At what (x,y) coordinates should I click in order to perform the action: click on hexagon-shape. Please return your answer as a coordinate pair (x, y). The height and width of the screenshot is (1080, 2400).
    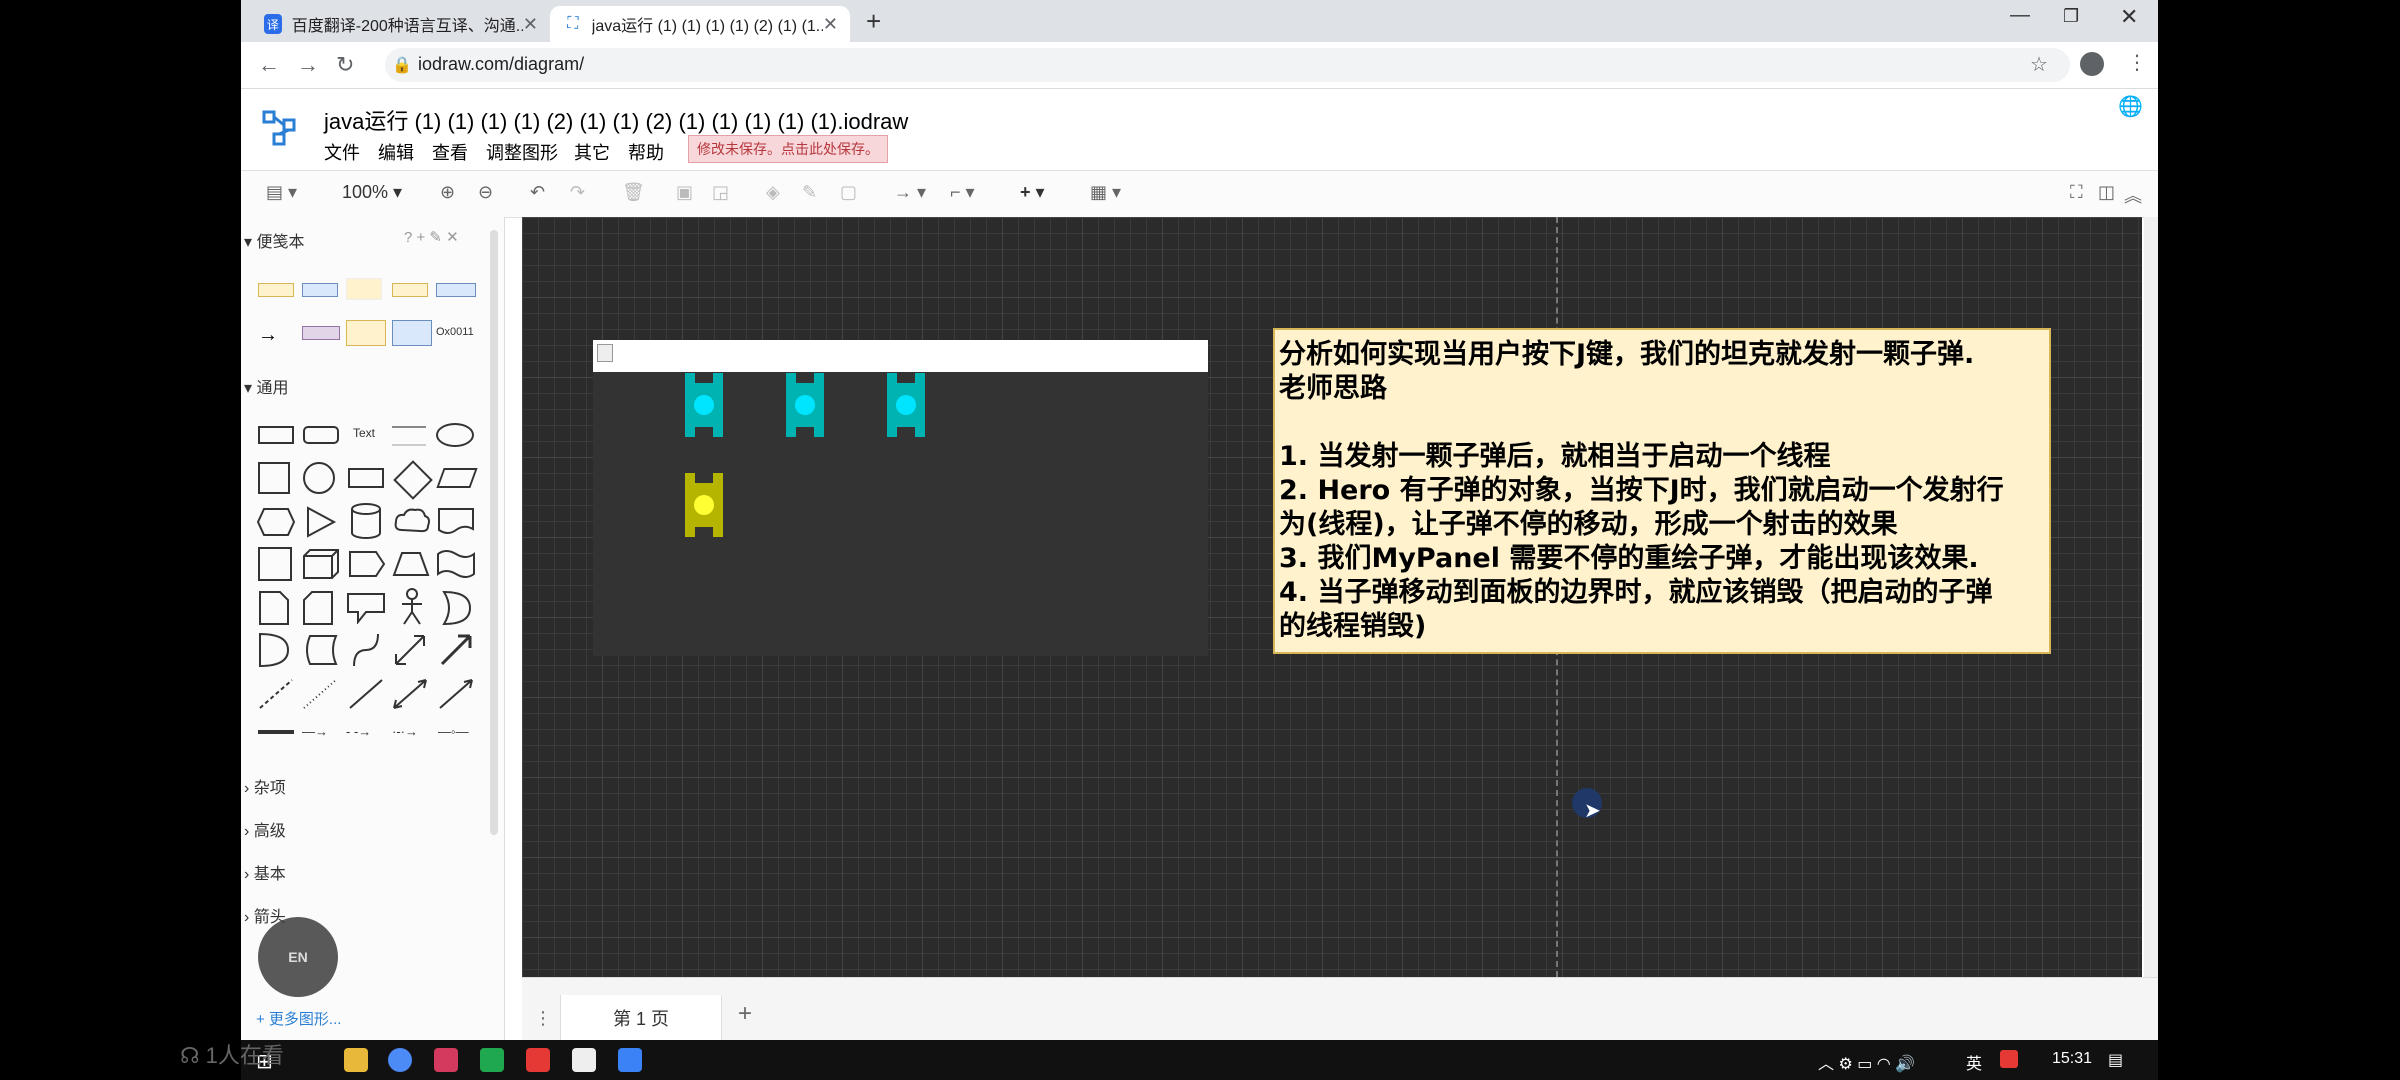
    Looking at the image, I should click on (276, 522).